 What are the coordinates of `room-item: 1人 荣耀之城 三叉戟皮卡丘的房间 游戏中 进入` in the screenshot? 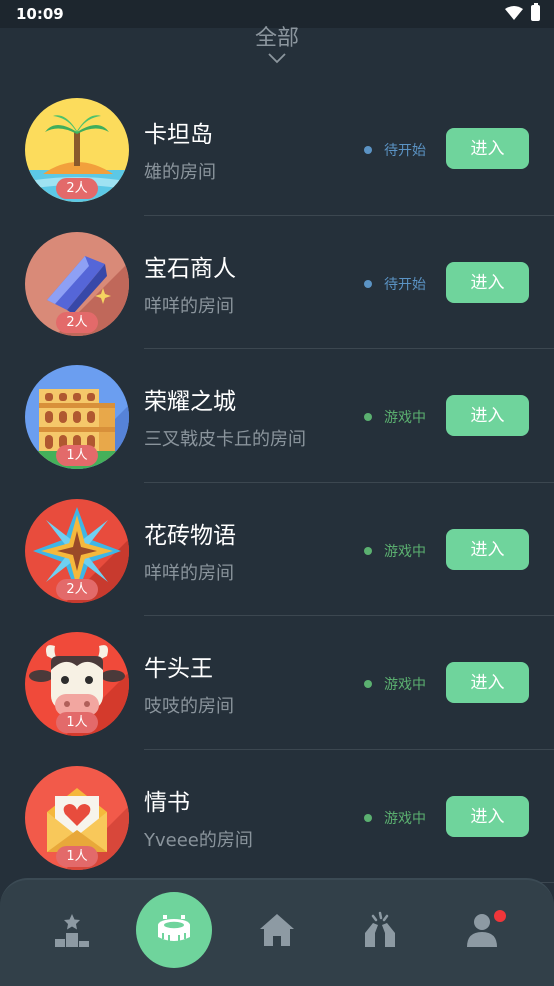 It's located at (277, 416).